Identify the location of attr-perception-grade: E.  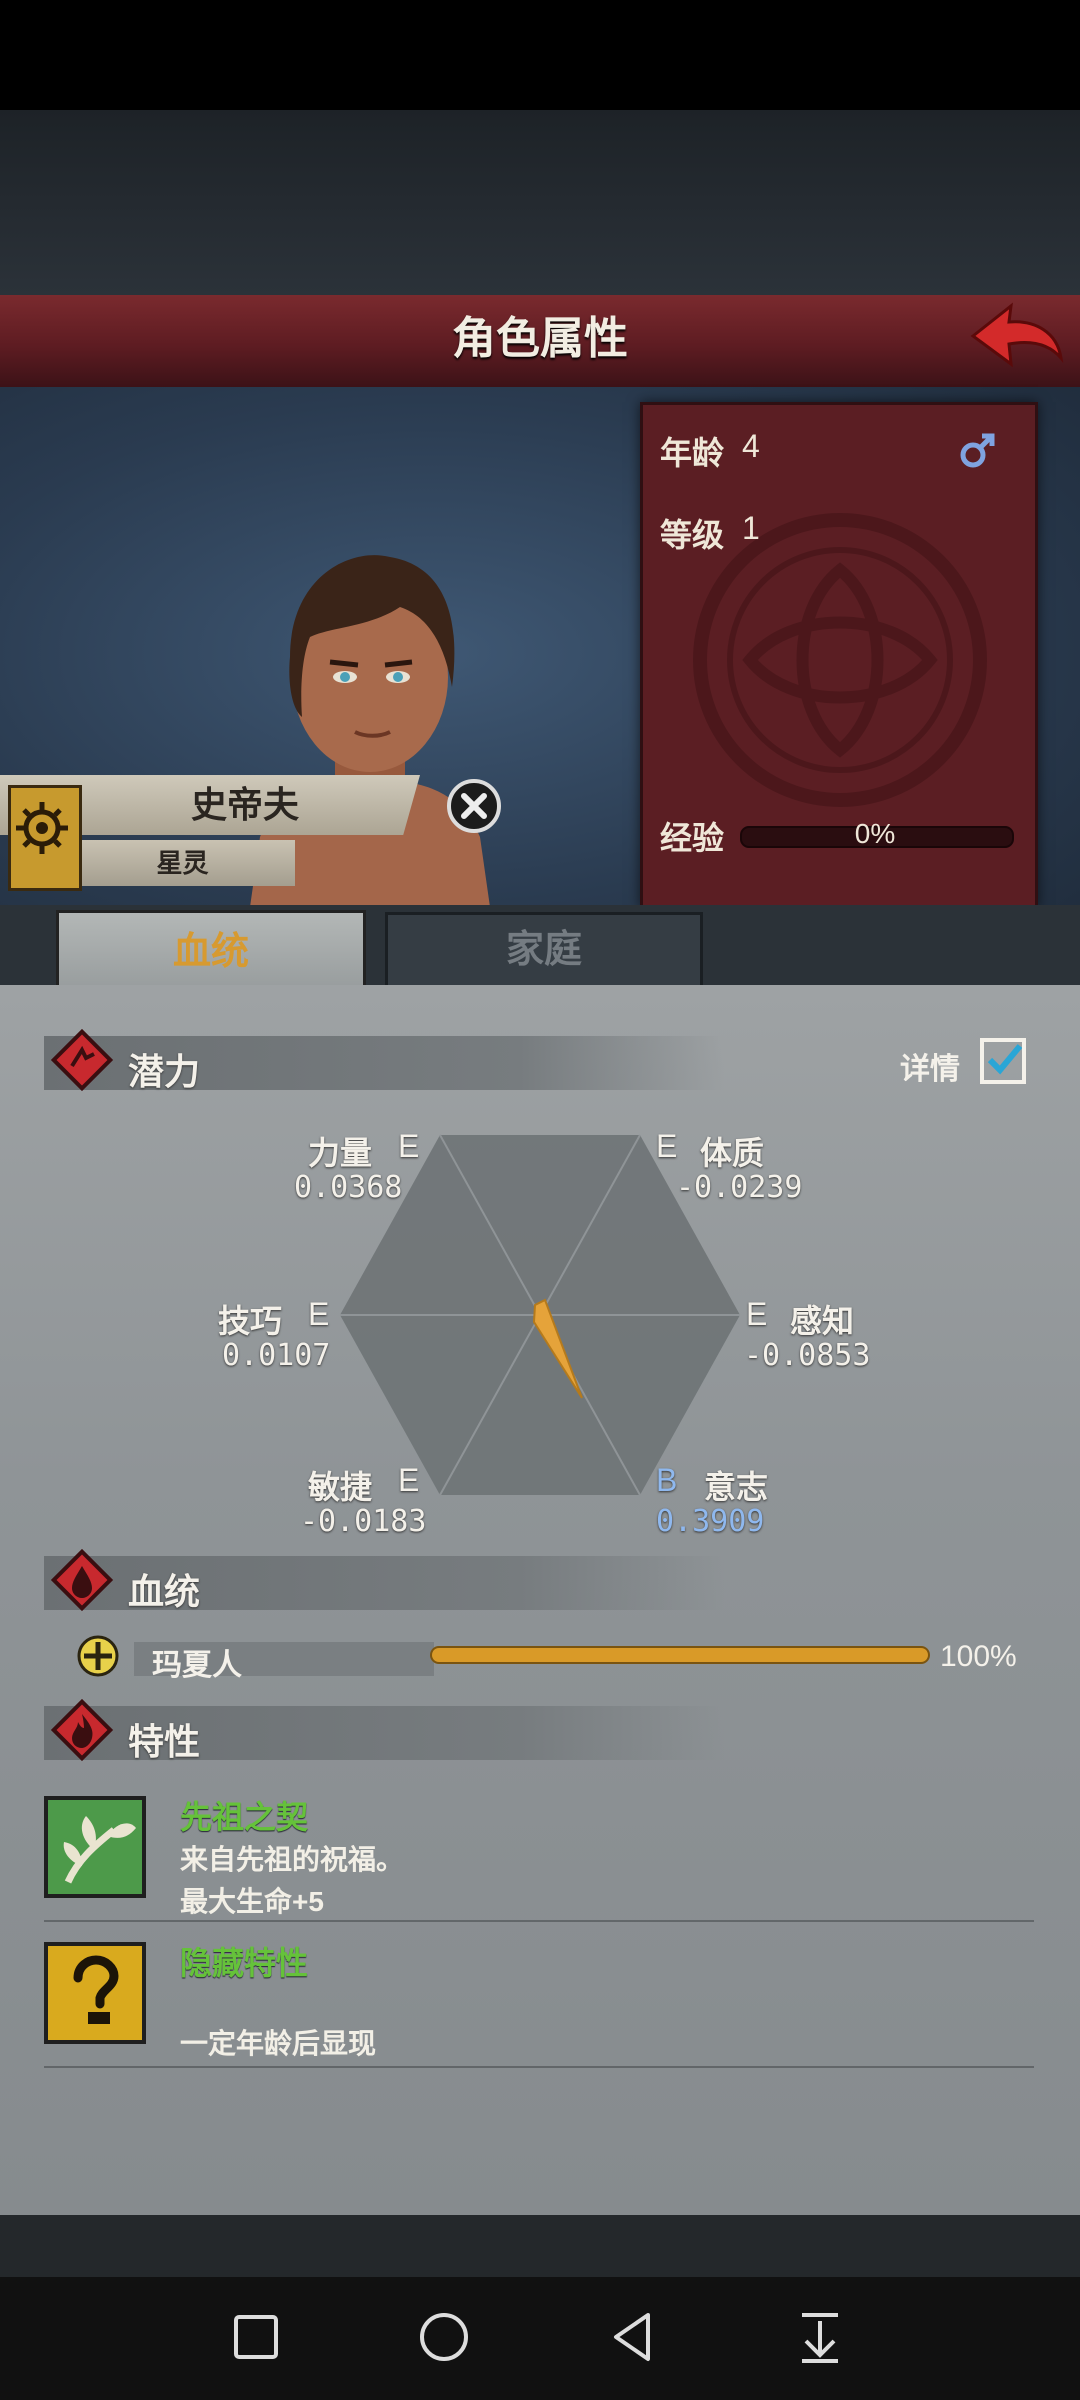
(757, 1314).